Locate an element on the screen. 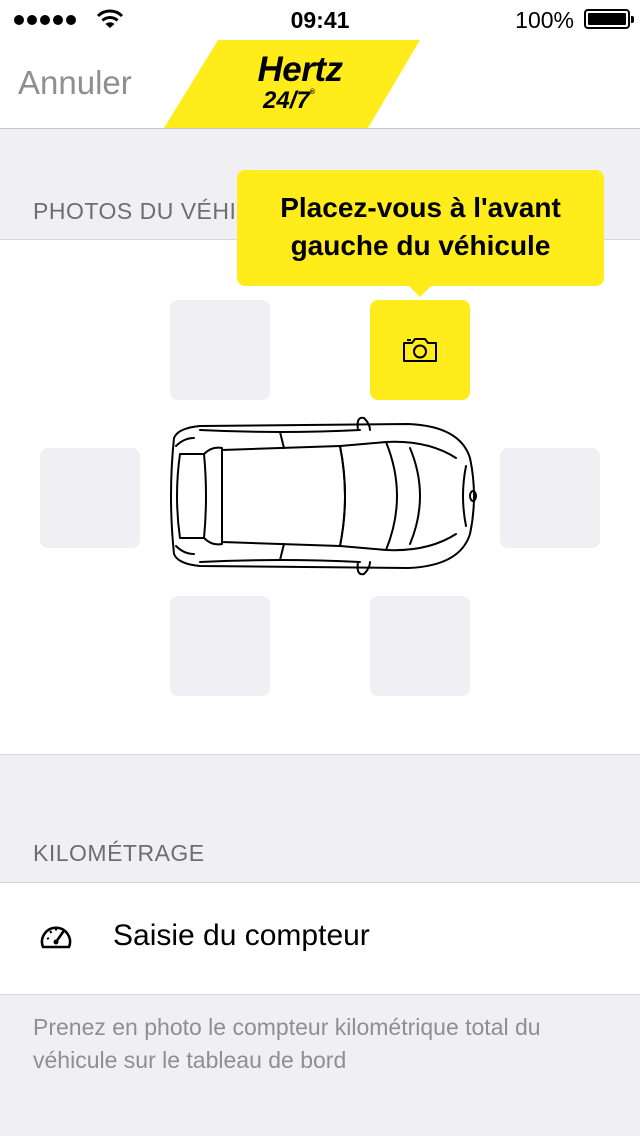 This screenshot has height=1136, width=640. photo-slot-rear-right is located at coordinates (220, 646).